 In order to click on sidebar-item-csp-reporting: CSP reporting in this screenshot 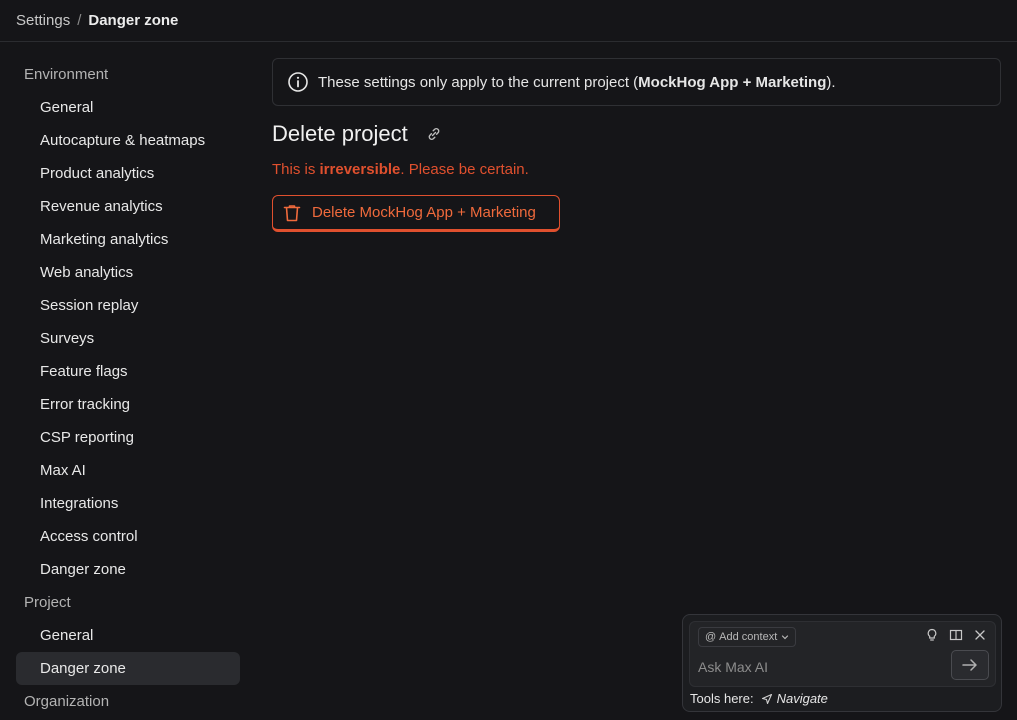, I will do `click(128, 437)`.